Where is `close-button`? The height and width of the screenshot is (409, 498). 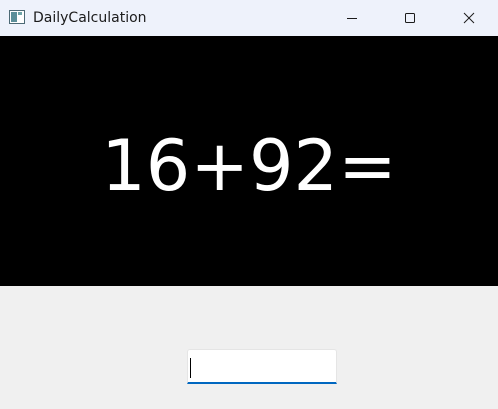 close-button is located at coordinates (469, 18).